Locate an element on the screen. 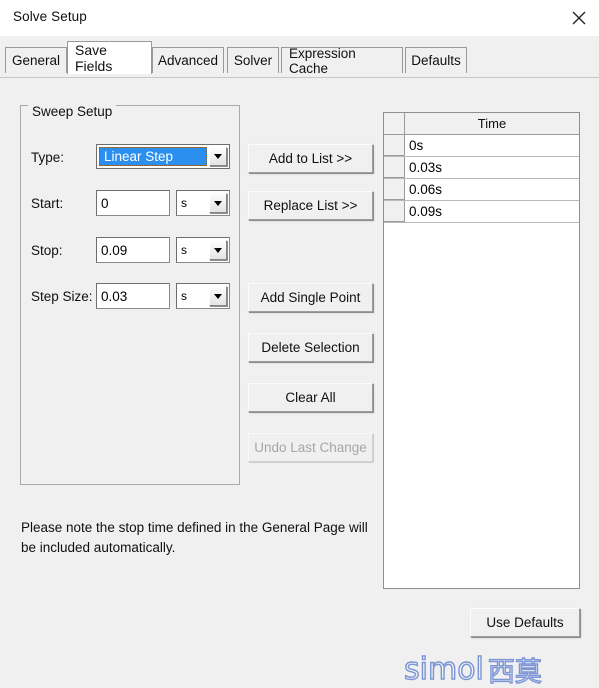  close-icon is located at coordinates (579, 18).